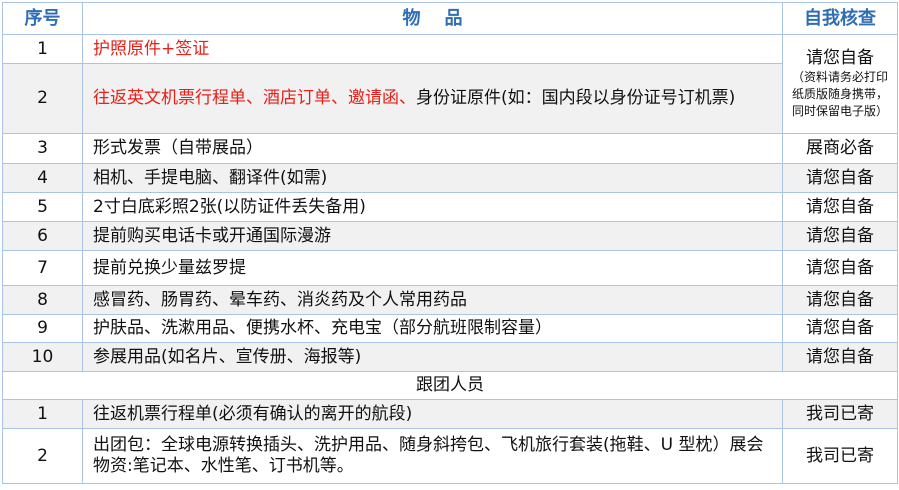 The image size is (899, 490). I want to click on row-item: 往返机票行程单(必须有确认的离开的航段), so click(432, 414).